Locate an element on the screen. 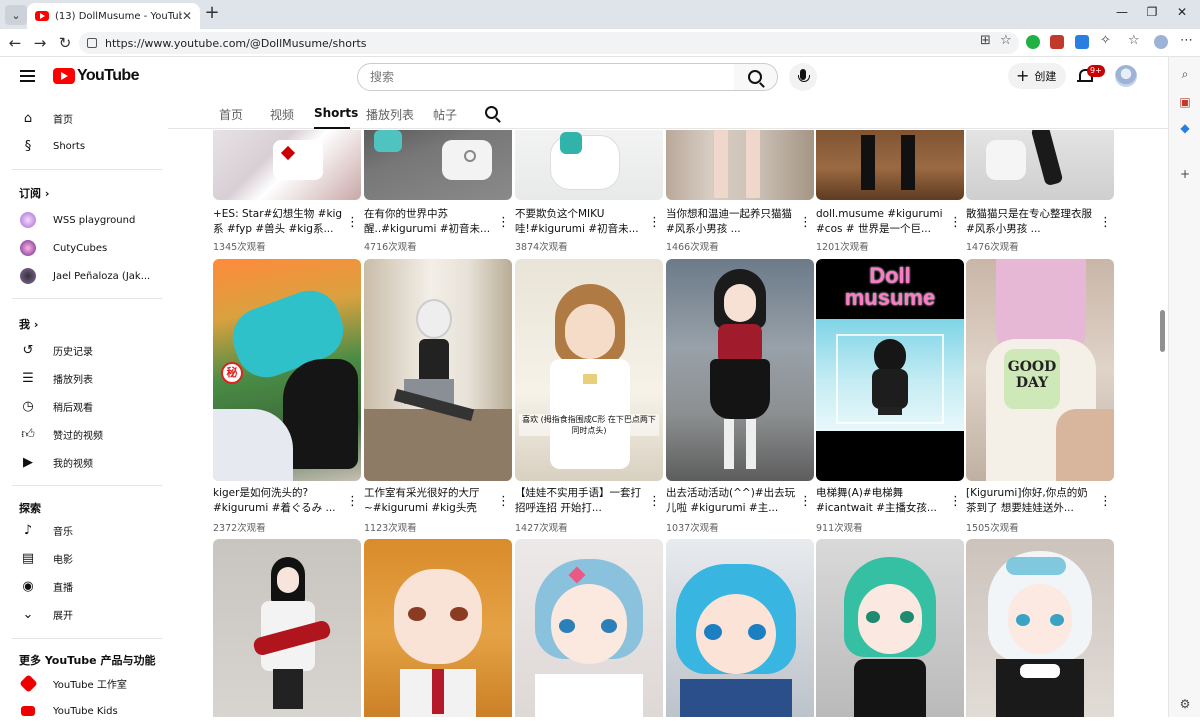 The height and width of the screenshot is (724, 1200). sidebar-item-music: ♪ 音乐 is located at coordinates (84, 530).